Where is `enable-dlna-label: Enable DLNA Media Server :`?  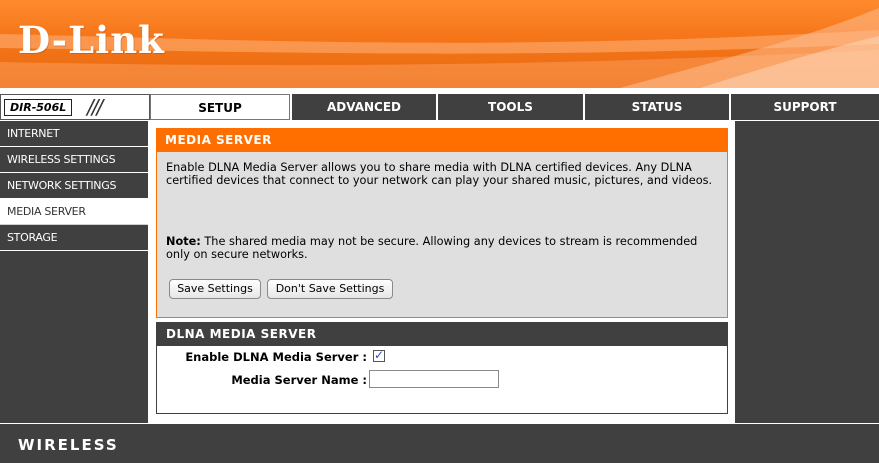 enable-dlna-label: Enable DLNA Media Server : is located at coordinates (276, 357).